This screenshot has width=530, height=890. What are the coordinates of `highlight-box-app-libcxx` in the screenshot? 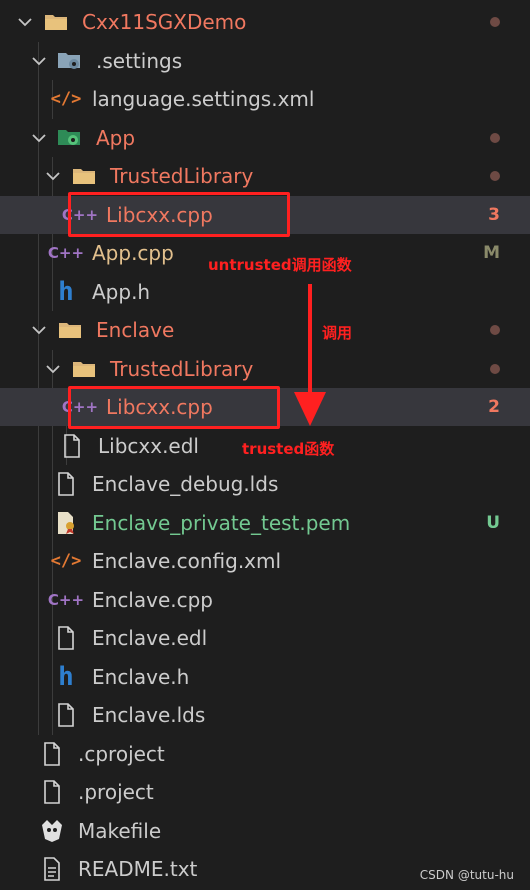 It's located at (179, 214).